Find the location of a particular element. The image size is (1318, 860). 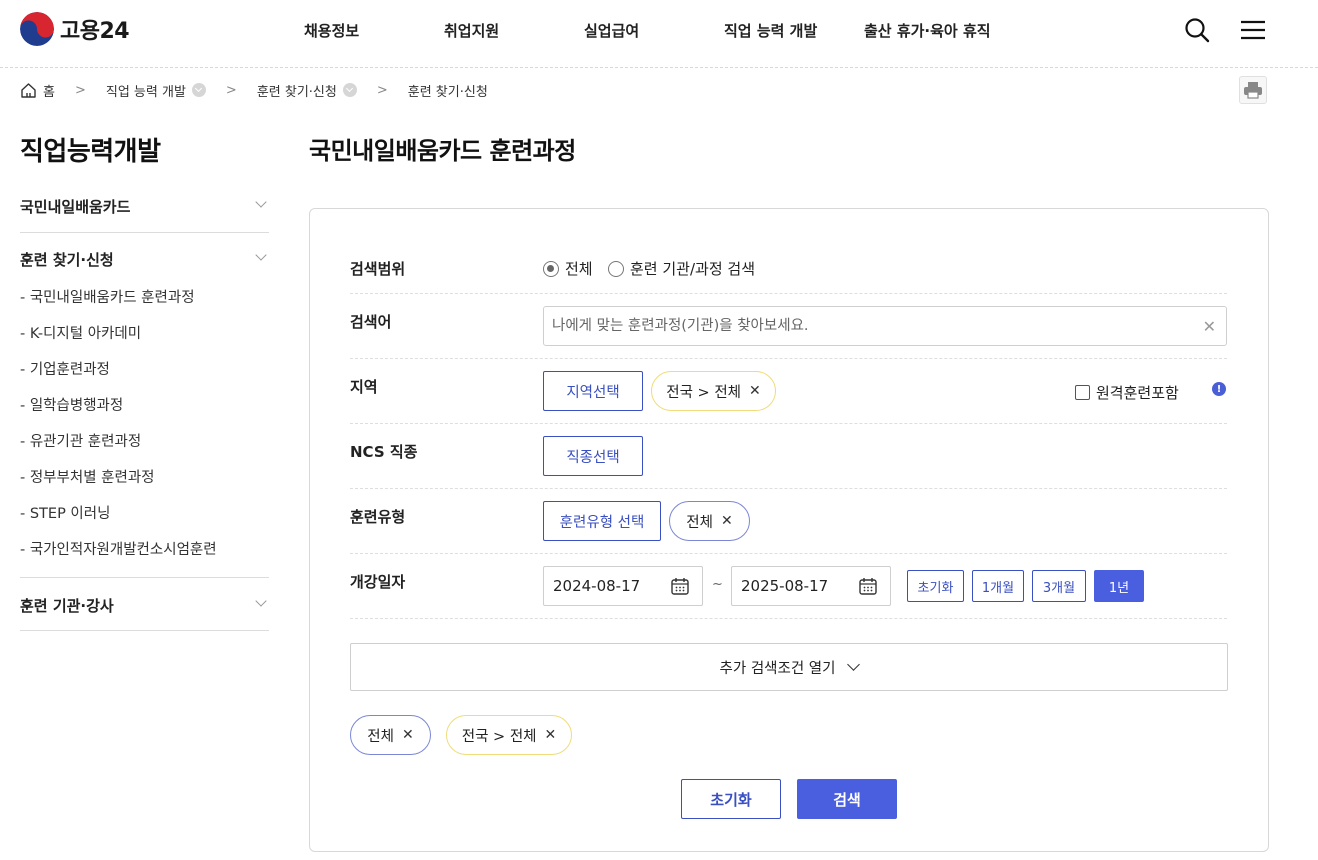

start-date-label: 개강일자 is located at coordinates (378, 582).